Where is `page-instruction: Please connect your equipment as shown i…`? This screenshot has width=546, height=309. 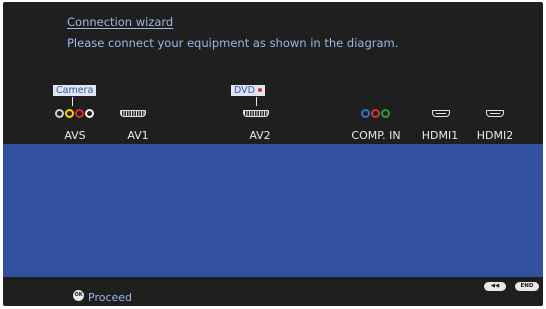 page-instruction: Please connect your equipment as shown i… is located at coordinates (233, 43).